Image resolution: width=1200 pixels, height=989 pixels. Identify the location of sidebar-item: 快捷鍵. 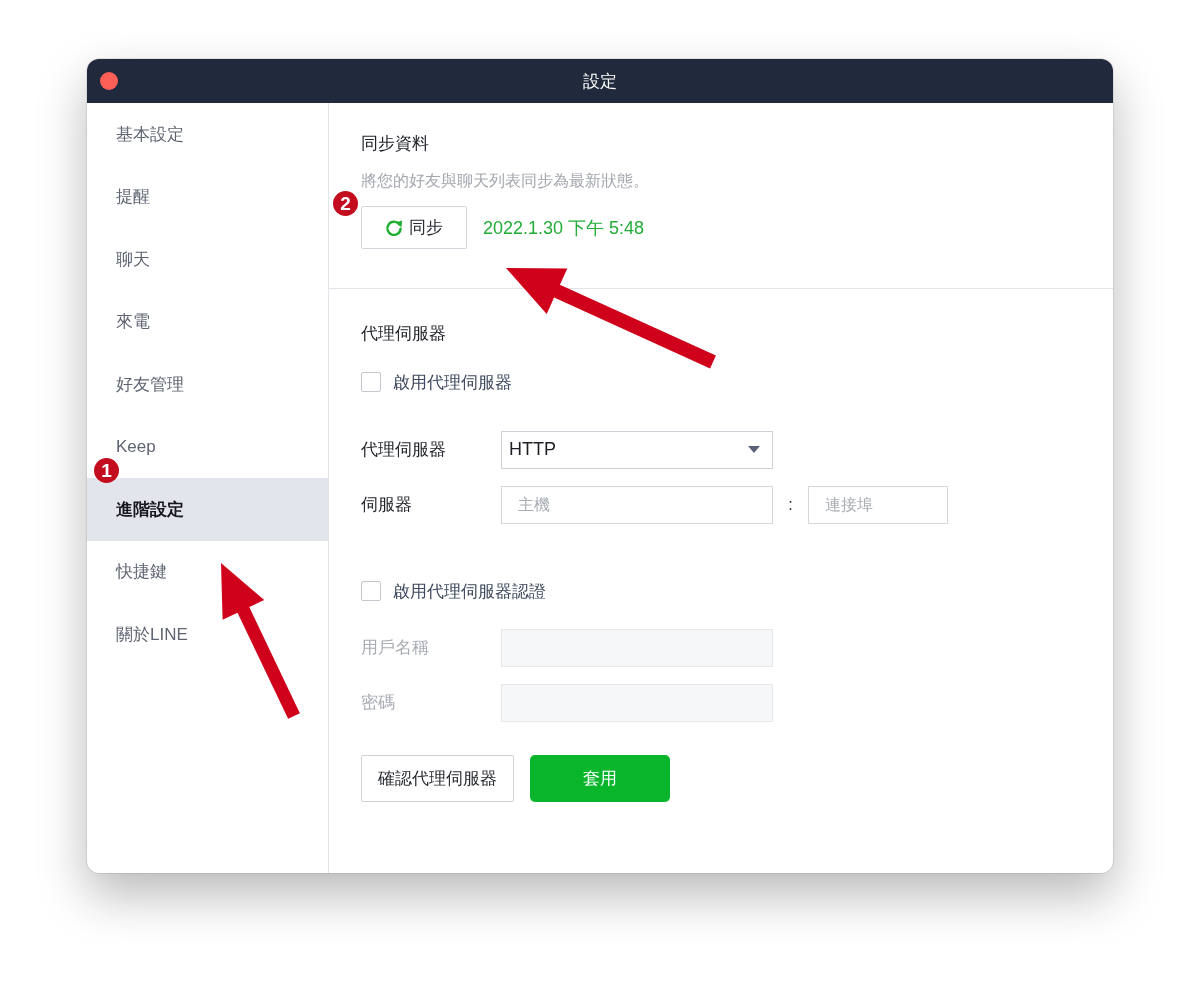
(207, 571).